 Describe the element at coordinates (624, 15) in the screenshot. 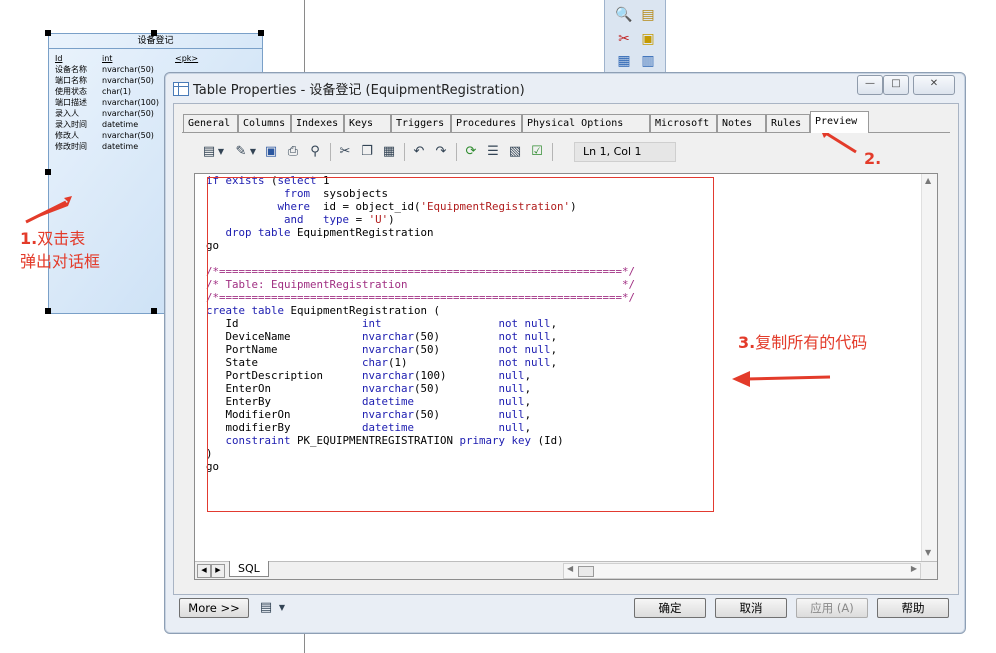

I see `zoom-icon: 🔍` at that location.